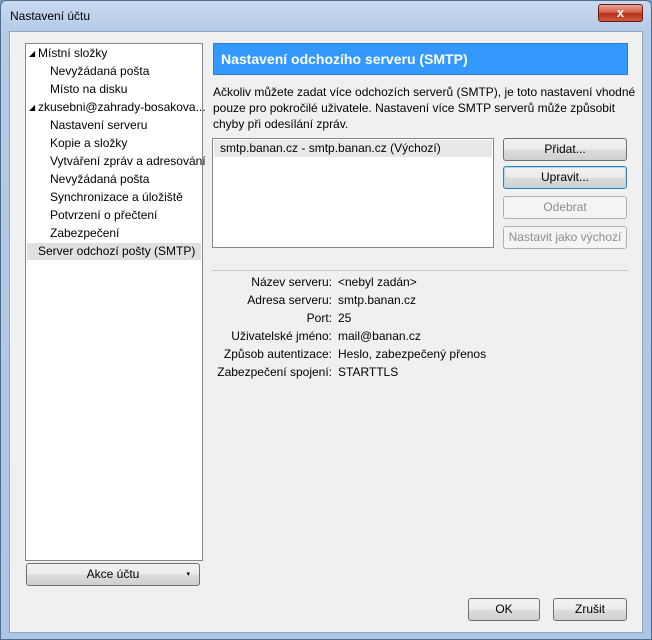 The height and width of the screenshot is (640, 652). I want to click on detail-row: Uživatelské jméno: mail@banan.cz, so click(420, 336).